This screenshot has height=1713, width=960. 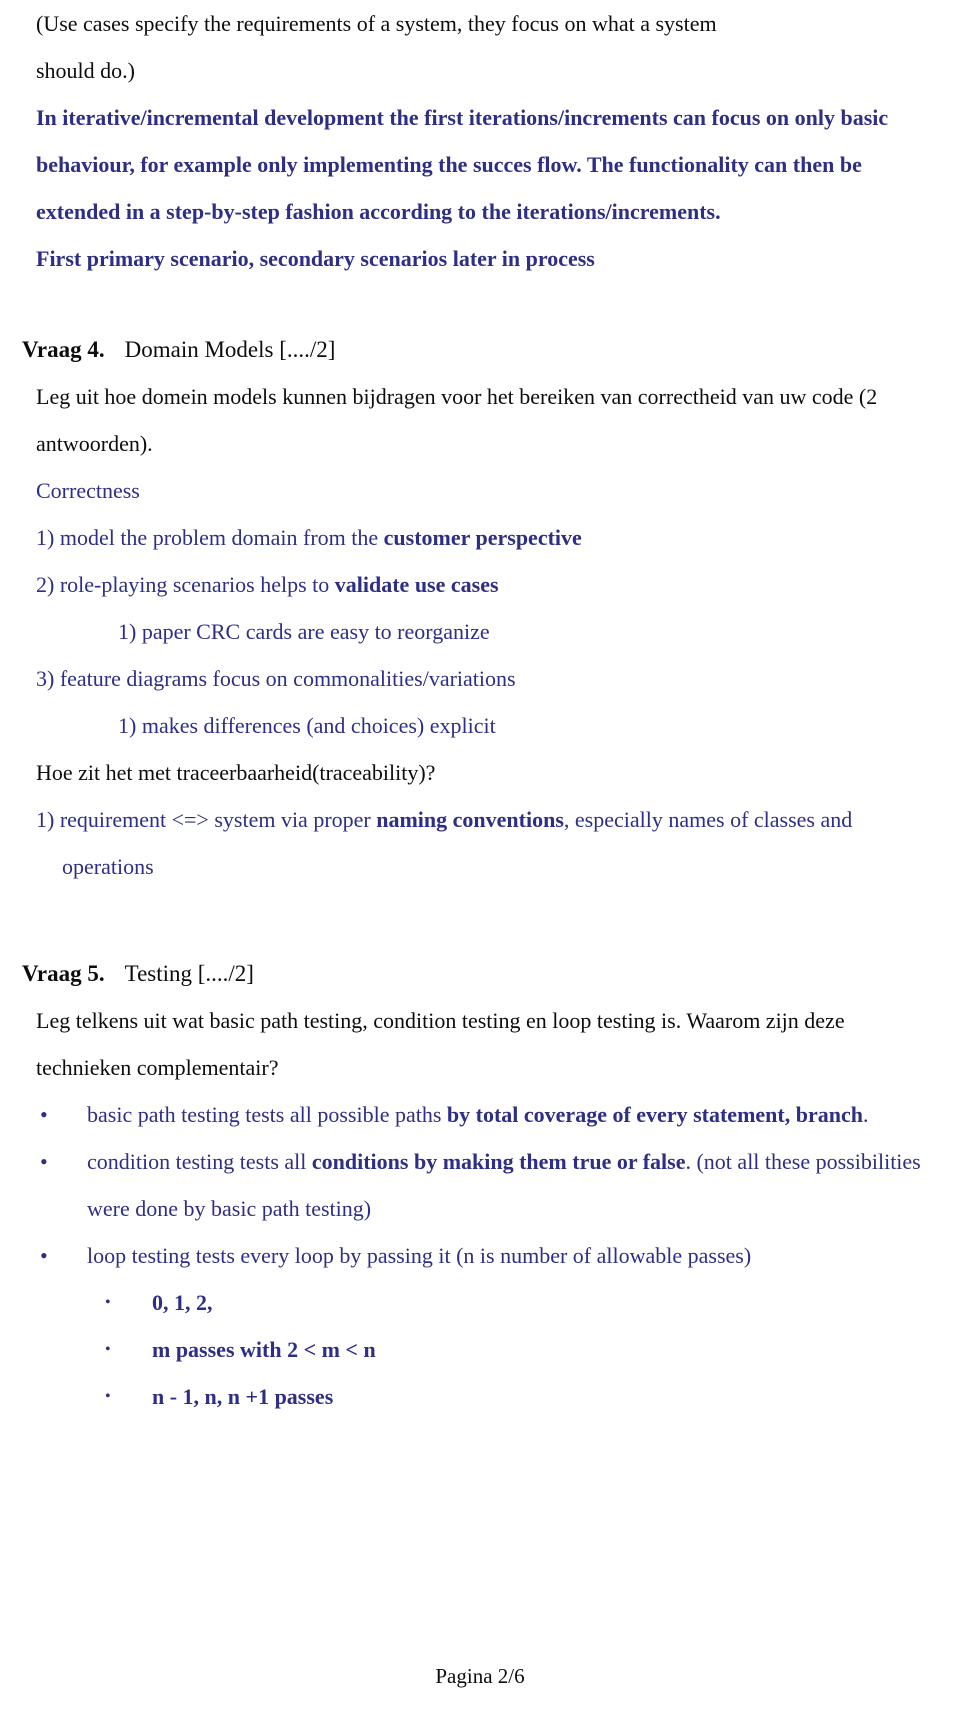 What do you see at coordinates (189, 973) in the screenshot?
I see `question-5-title: Testing [..../2]` at bounding box center [189, 973].